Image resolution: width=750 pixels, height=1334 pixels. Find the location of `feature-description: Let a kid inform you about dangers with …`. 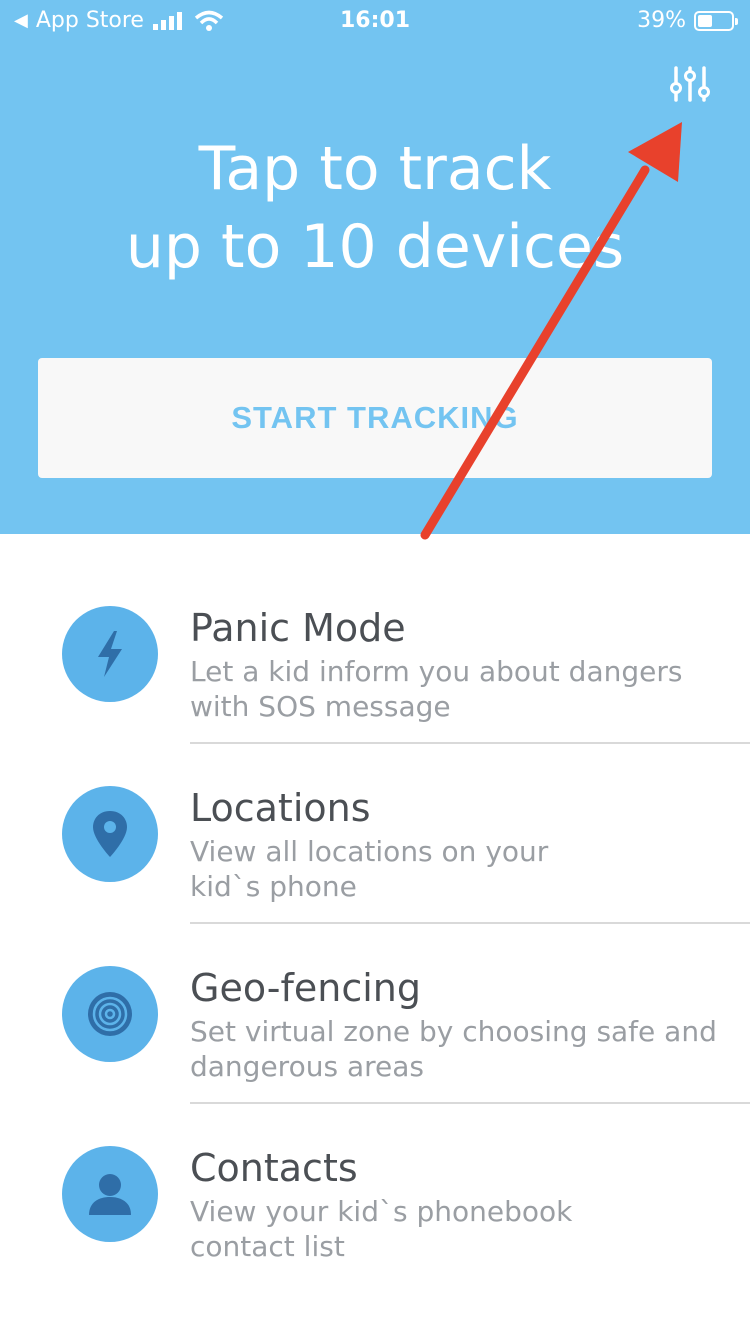

feature-description: Let a kid inform you about dangers with … is located at coordinates (460, 689).